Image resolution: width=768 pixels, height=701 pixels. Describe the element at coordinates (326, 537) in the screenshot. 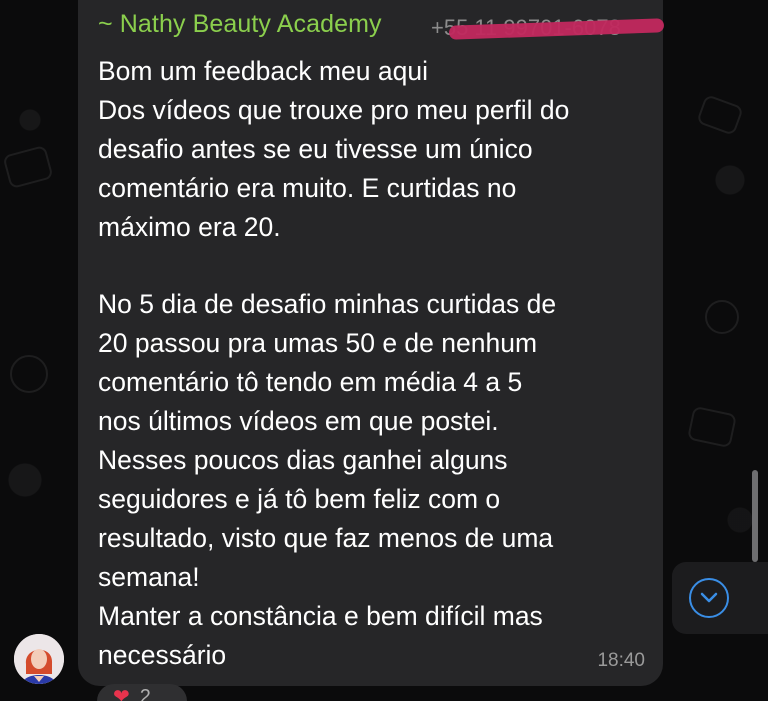

I see `message-line: resultado, visto que faz menos de uma` at that location.